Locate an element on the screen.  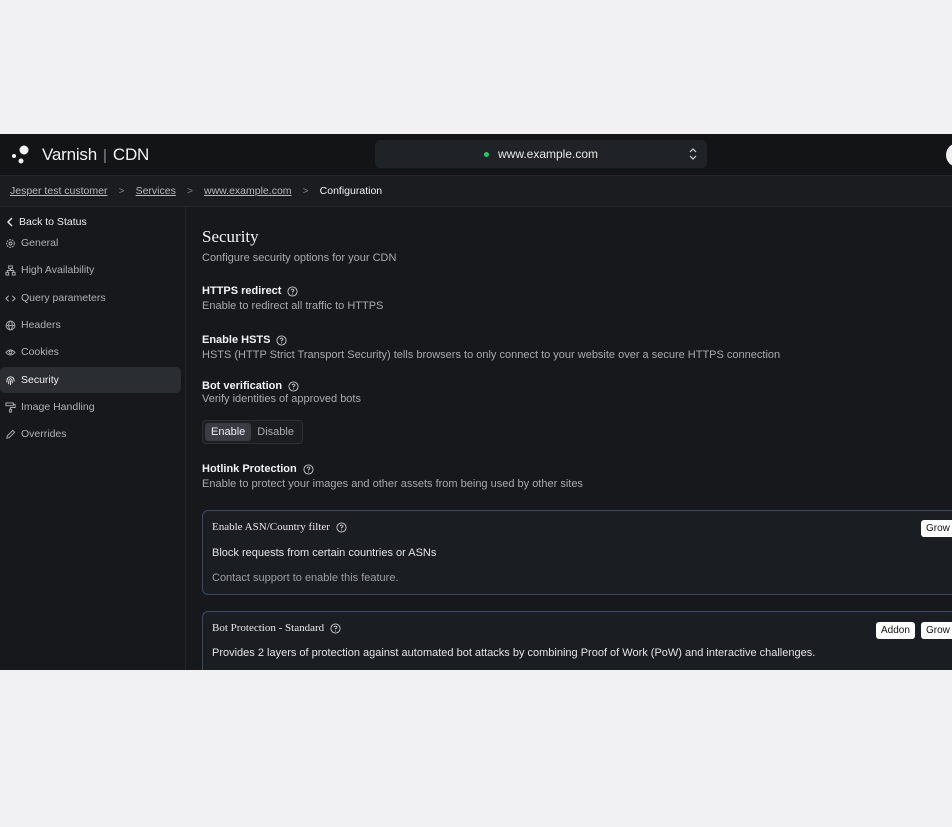
page-title: Security is located at coordinates (230, 236).